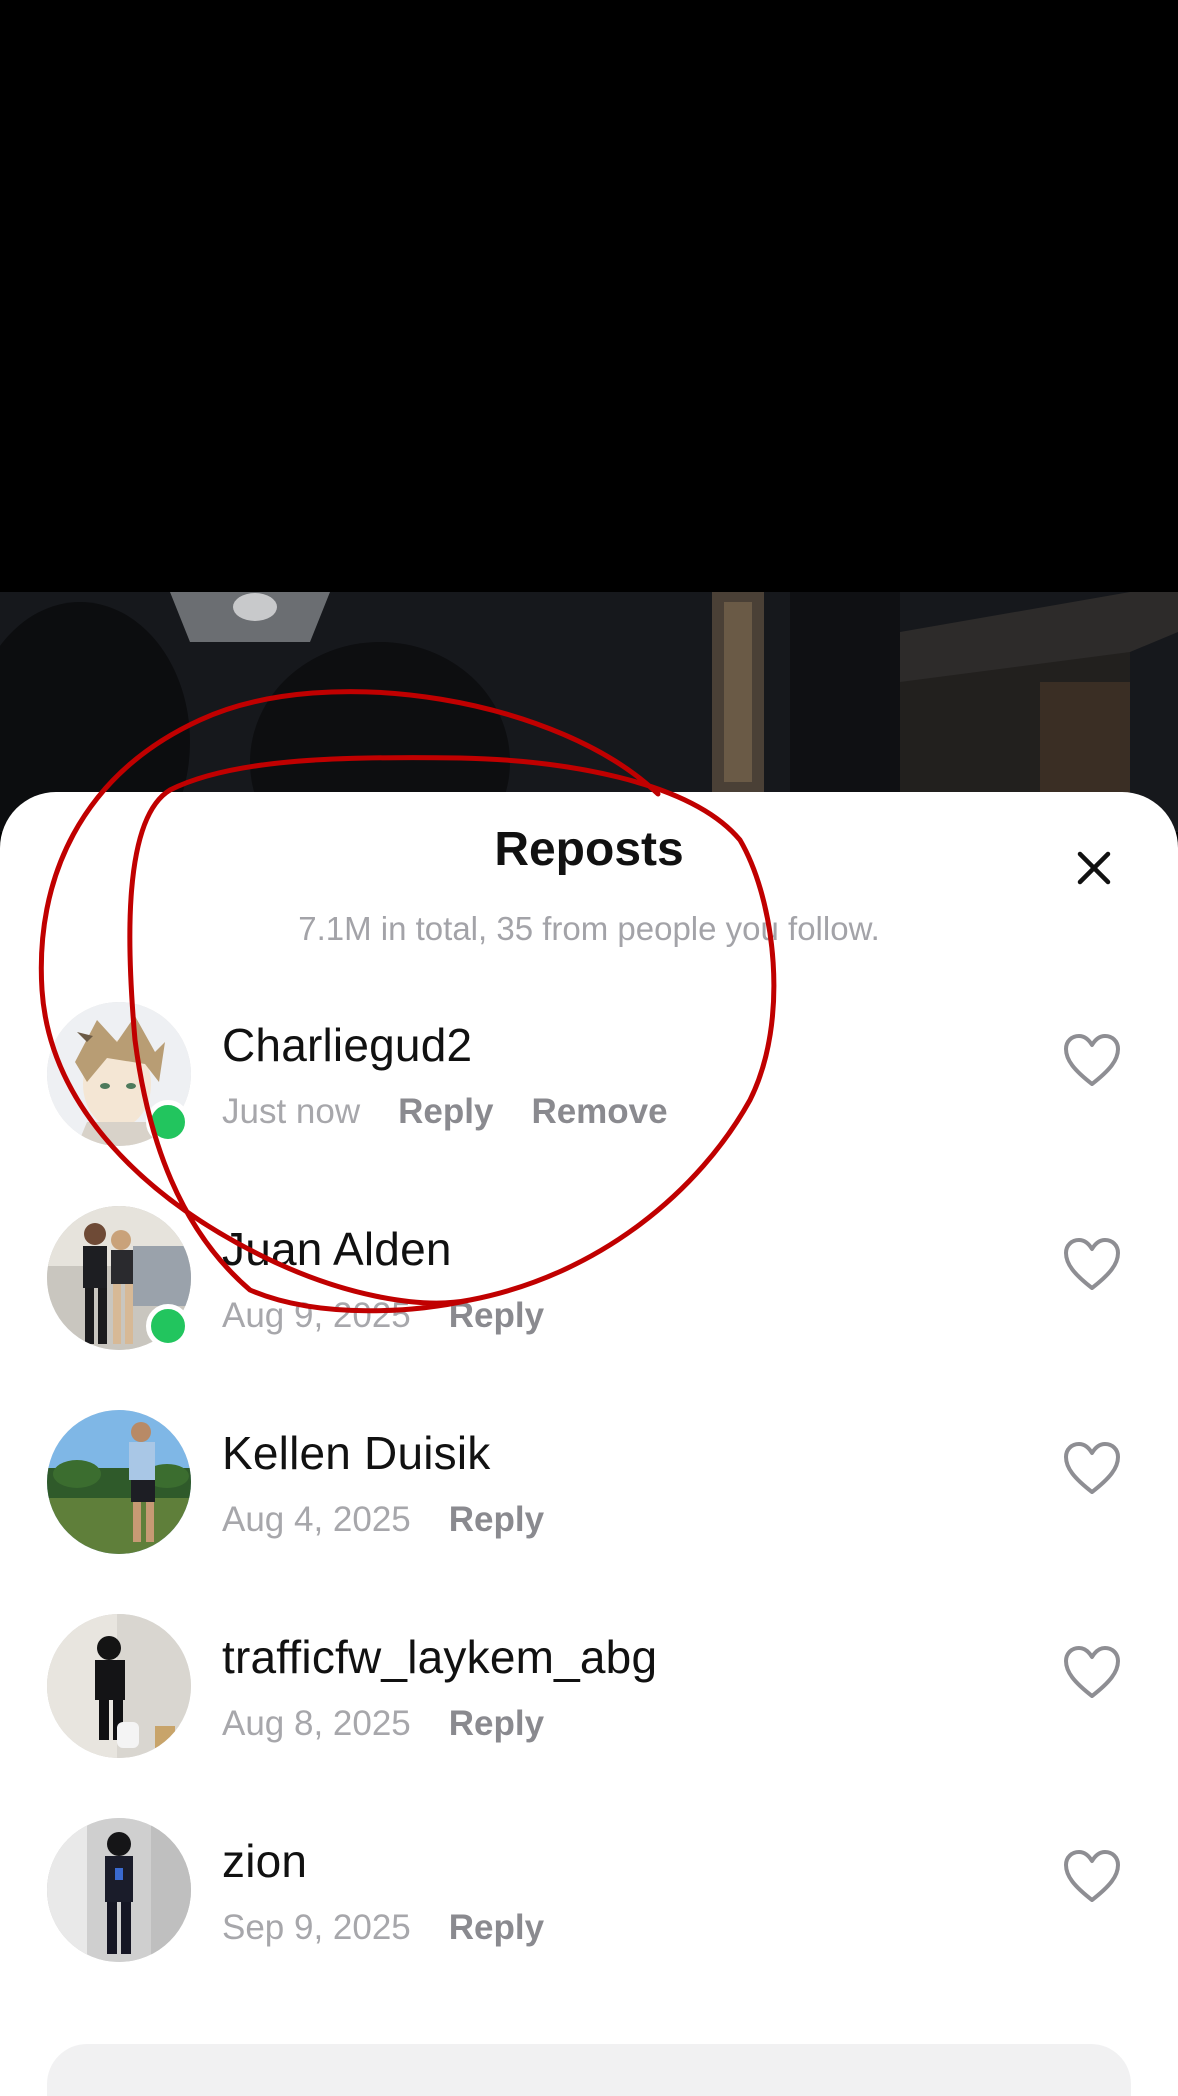  I want to click on sheet-title: Reposts, so click(589, 849).